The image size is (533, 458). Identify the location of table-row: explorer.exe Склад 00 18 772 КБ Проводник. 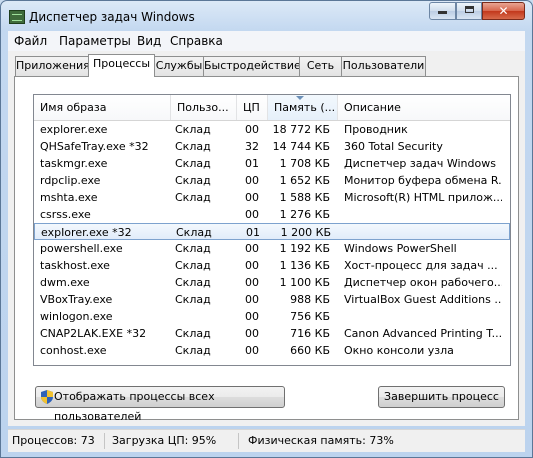
(272, 129).